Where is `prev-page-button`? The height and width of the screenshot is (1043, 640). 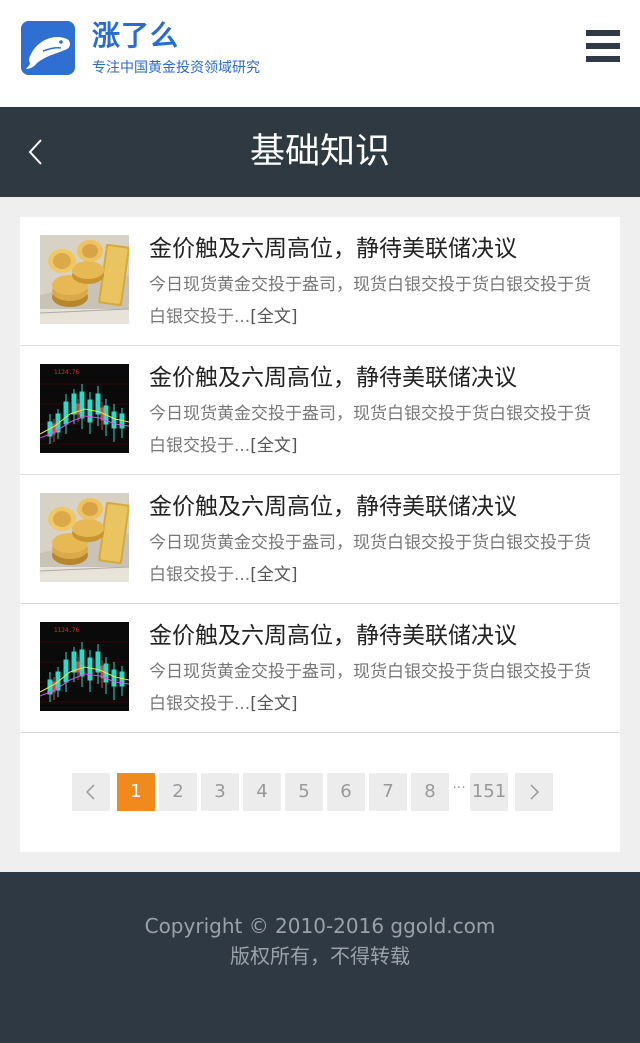 prev-page-button is located at coordinates (91, 792).